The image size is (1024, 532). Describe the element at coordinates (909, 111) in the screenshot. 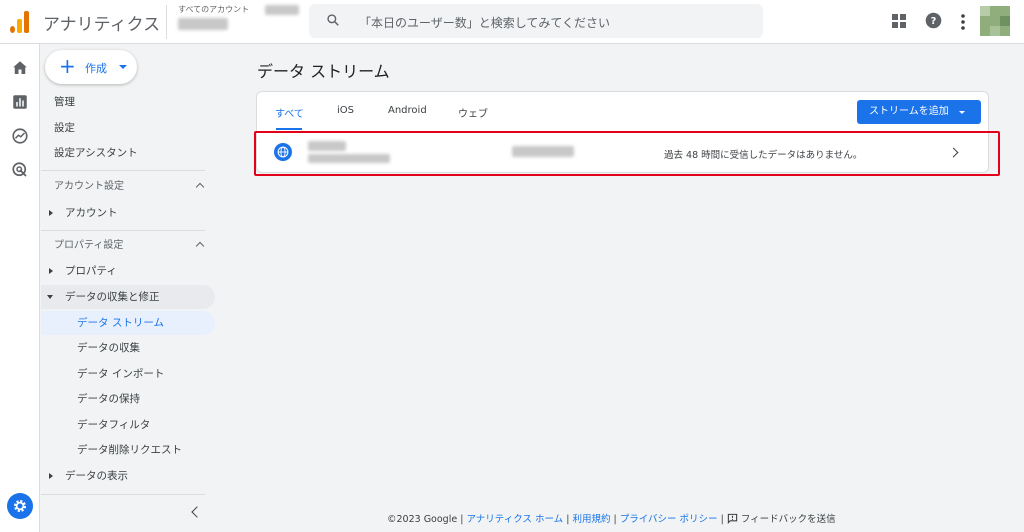

I see `add-stream-label: ストリームを追加` at that location.